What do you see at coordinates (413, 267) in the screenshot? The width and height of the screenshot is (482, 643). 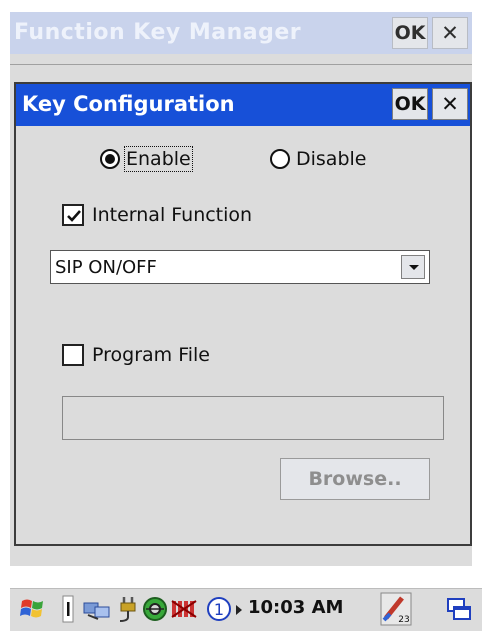 I see `chevron-down-icon` at bounding box center [413, 267].